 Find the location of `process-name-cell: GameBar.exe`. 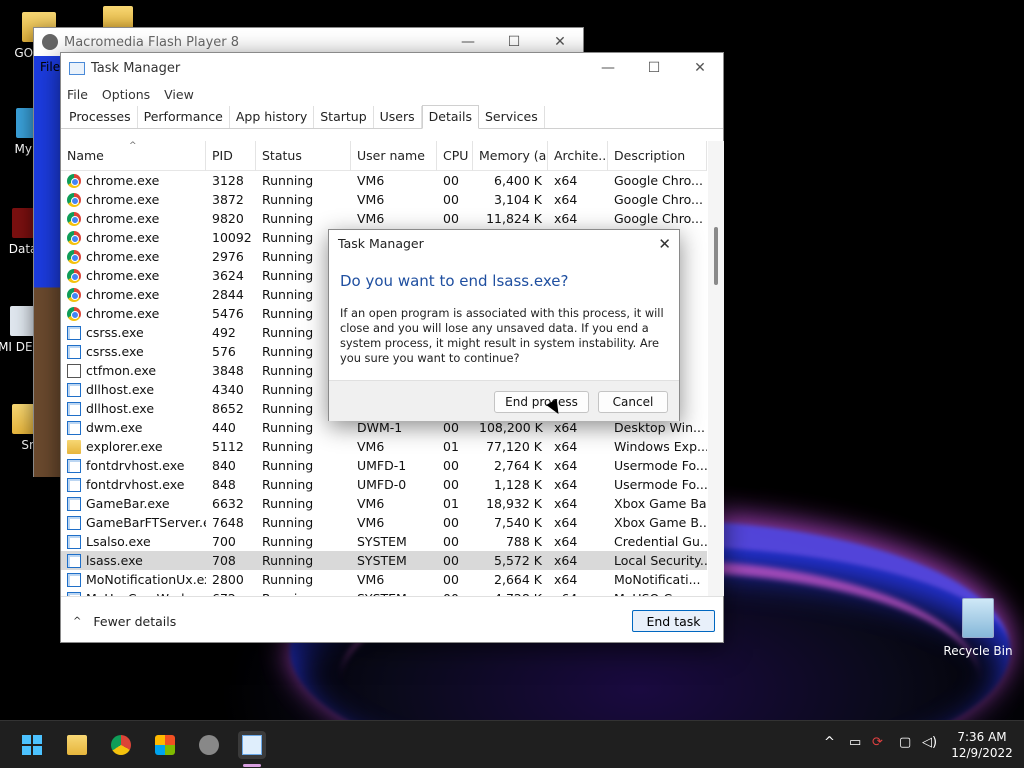

process-name-cell: GameBar.exe is located at coordinates (133, 503).